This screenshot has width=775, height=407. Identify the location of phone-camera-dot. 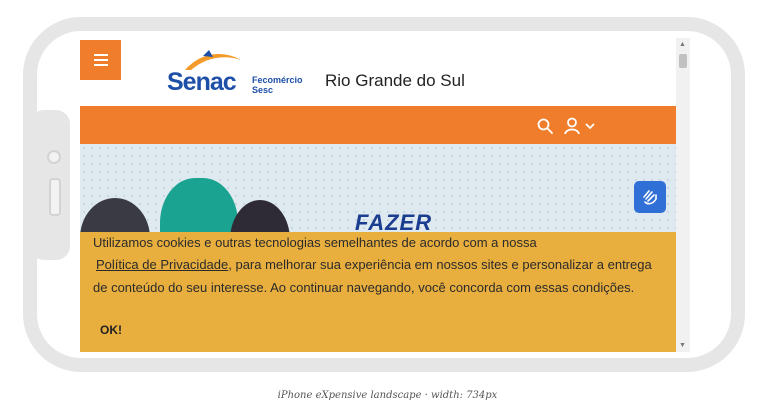
(54, 157).